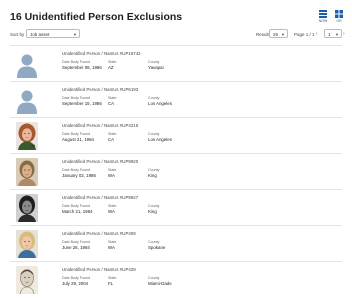 This screenshot has height=300, width=352. What do you see at coordinates (157, 247) in the screenshot?
I see `county-value: Spokane` at bounding box center [157, 247].